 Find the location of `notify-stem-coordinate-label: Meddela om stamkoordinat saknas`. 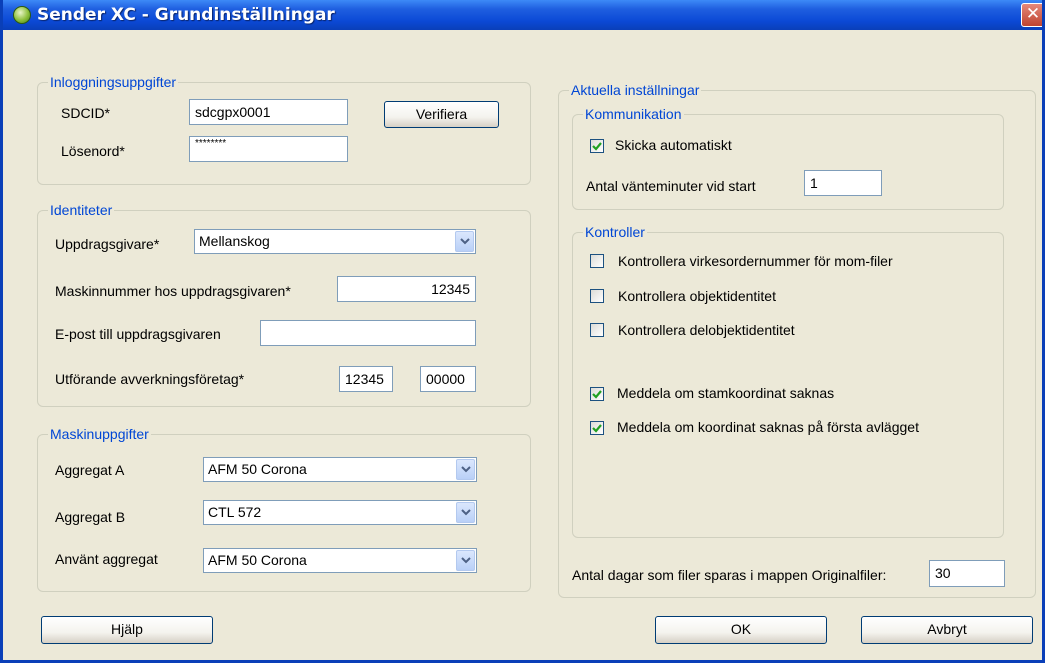

notify-stem-coordinate-label: Meddela om stamkoordinat saknas is located at coordinates (726, 393).